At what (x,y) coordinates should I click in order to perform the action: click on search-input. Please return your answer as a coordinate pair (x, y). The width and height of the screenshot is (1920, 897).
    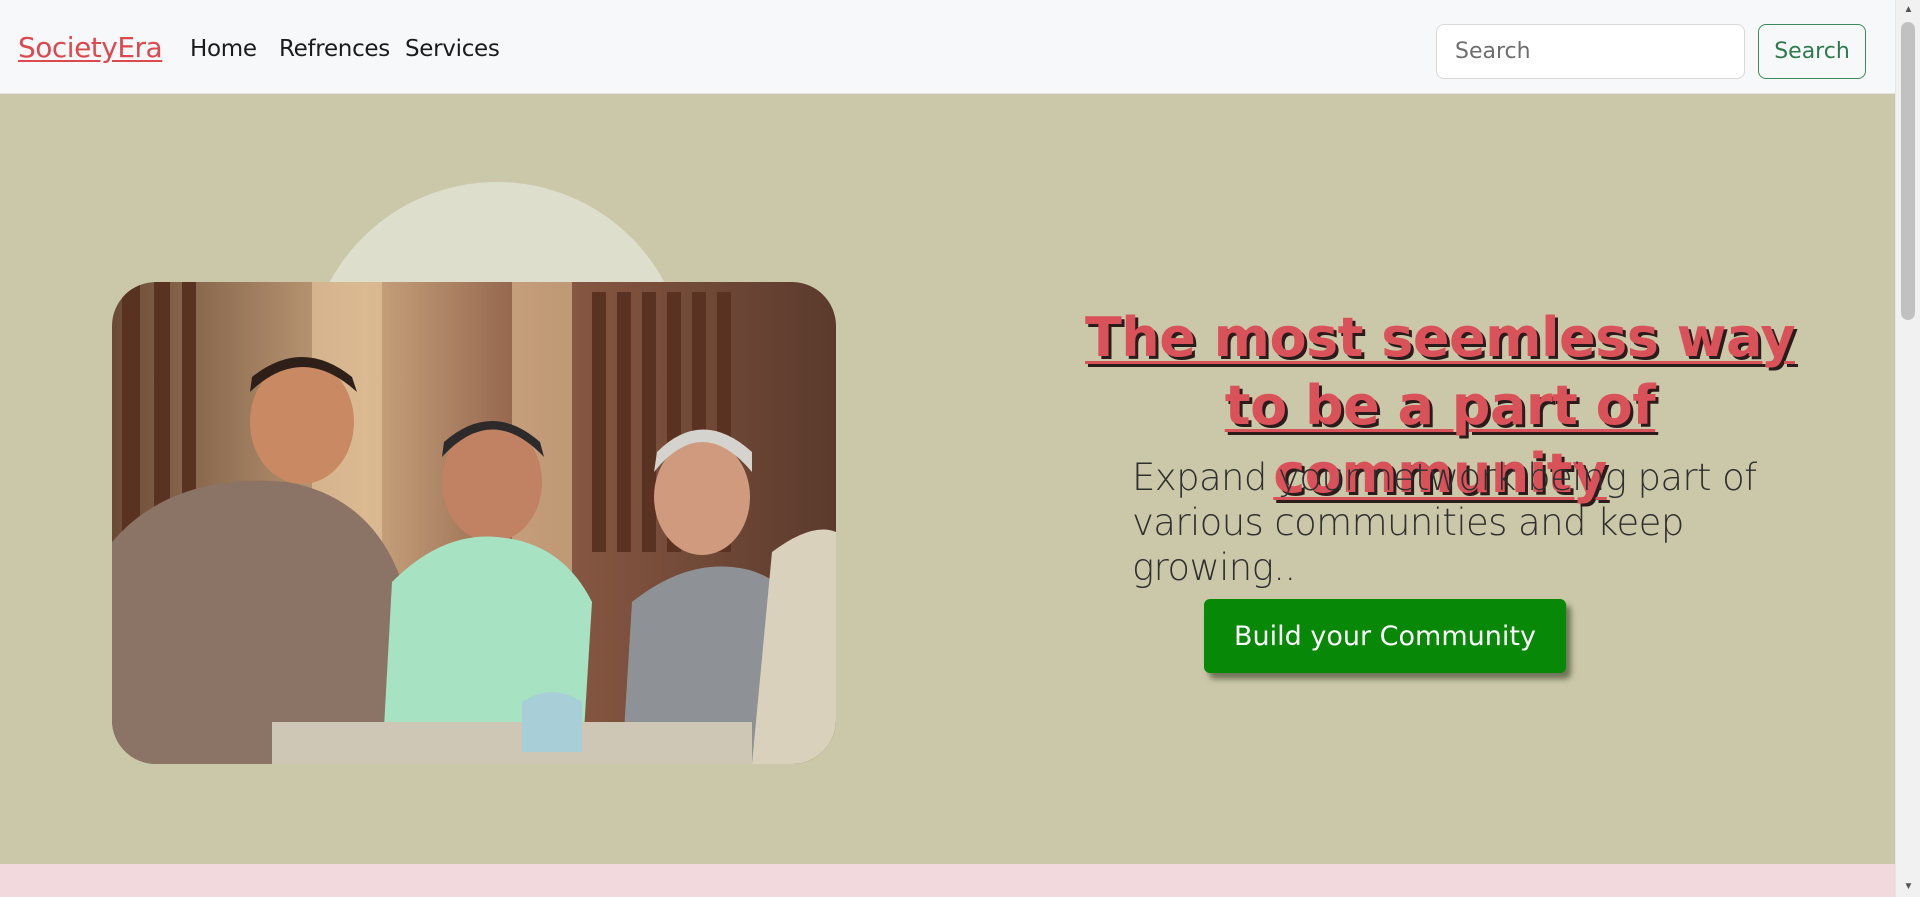
    Looking at the image, I should click on (1590, 51).